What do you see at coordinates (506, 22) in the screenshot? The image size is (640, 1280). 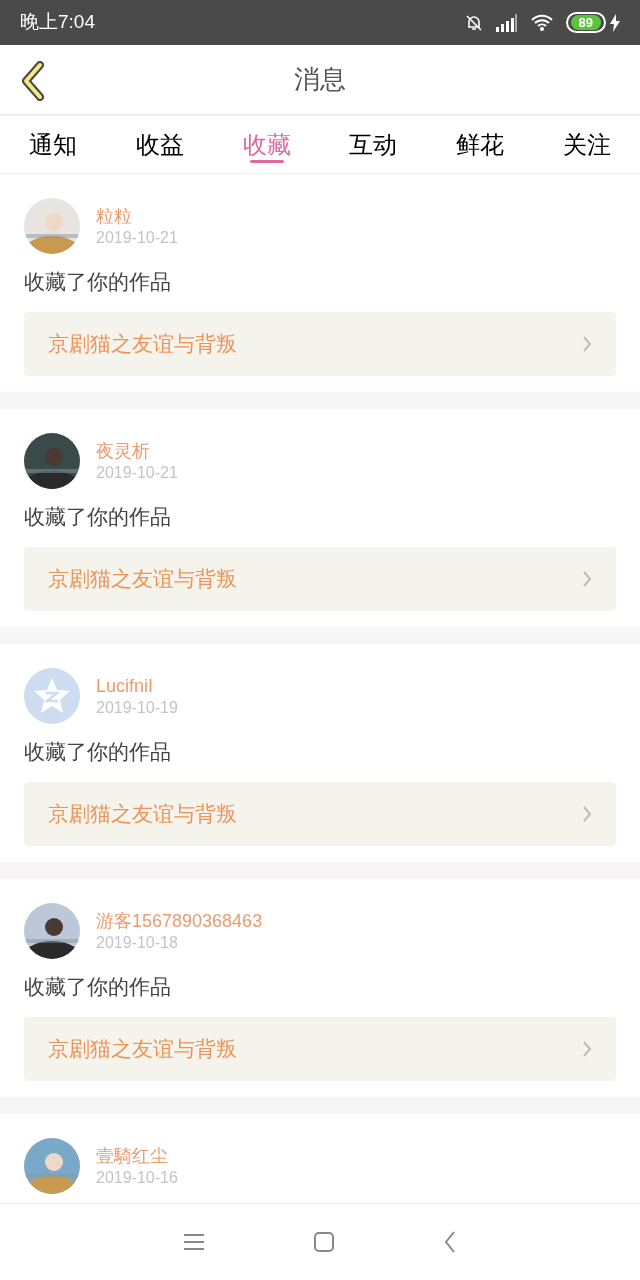 I see `signal-icon` at bounding box center [506, 22].